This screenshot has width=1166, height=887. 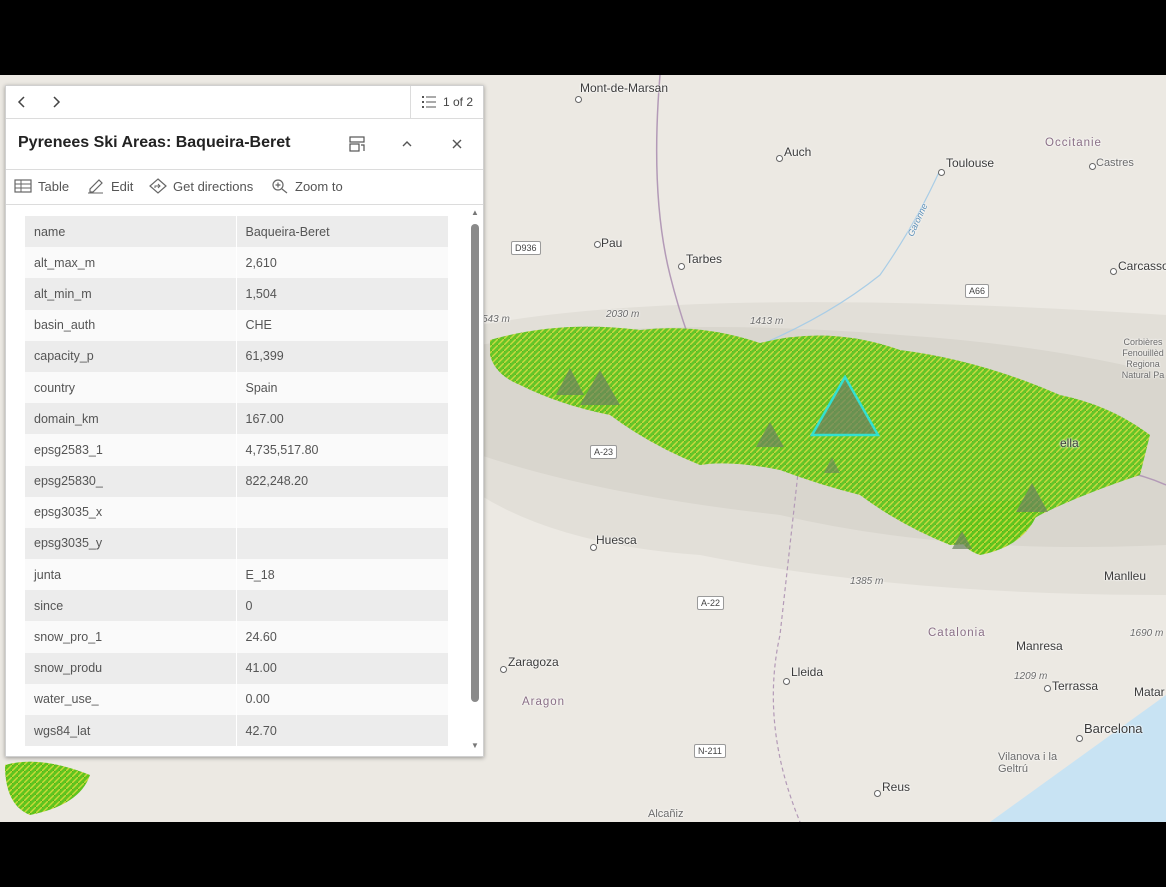 I want to click on elevation-label: 1385 m, so click(x=867, y=581).